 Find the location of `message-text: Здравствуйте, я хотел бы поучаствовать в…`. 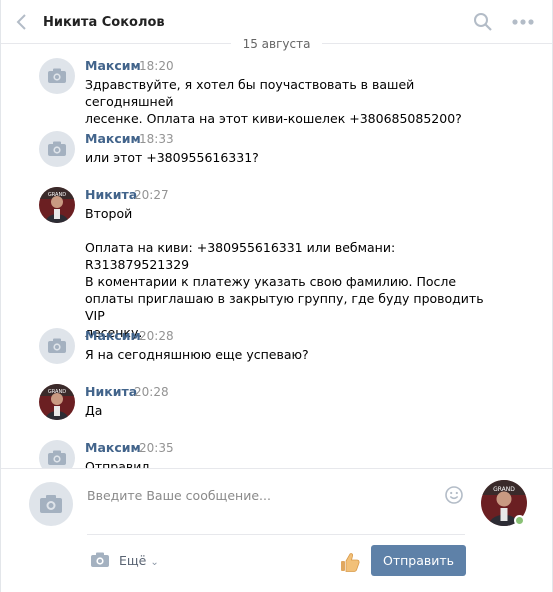

message-text: Здравствуйте, я хотел бы поучаствовать в… is located at coordinates (285, 101).